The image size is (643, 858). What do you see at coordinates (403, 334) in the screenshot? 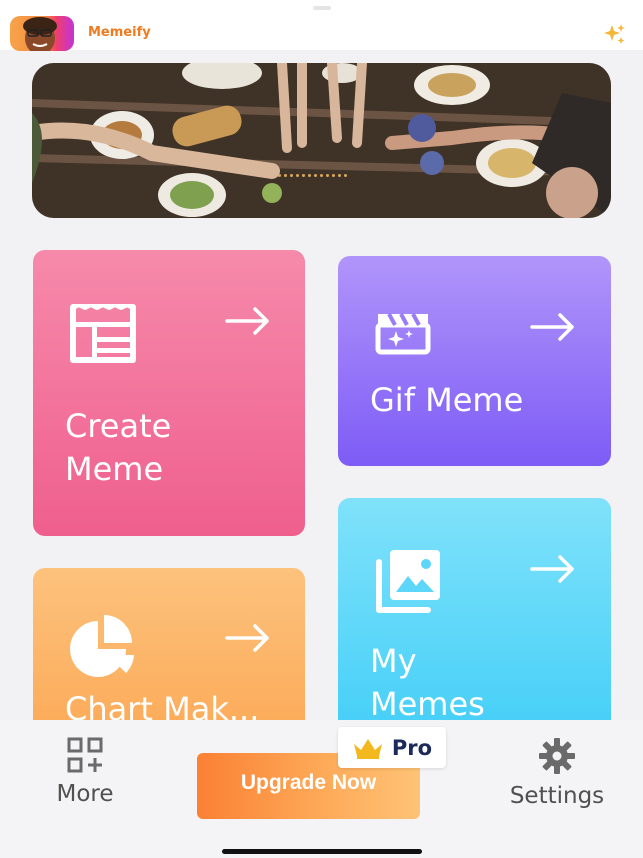
I see `clapper-sparkle-icon` at bounding box center [403, 334].